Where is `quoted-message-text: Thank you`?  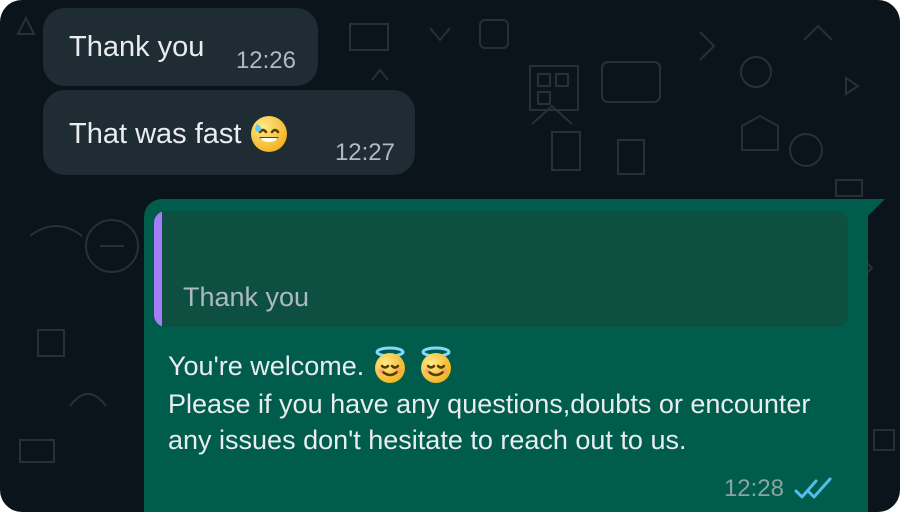 quoted-message-text: Thank you is located at coordinates (246, 297).